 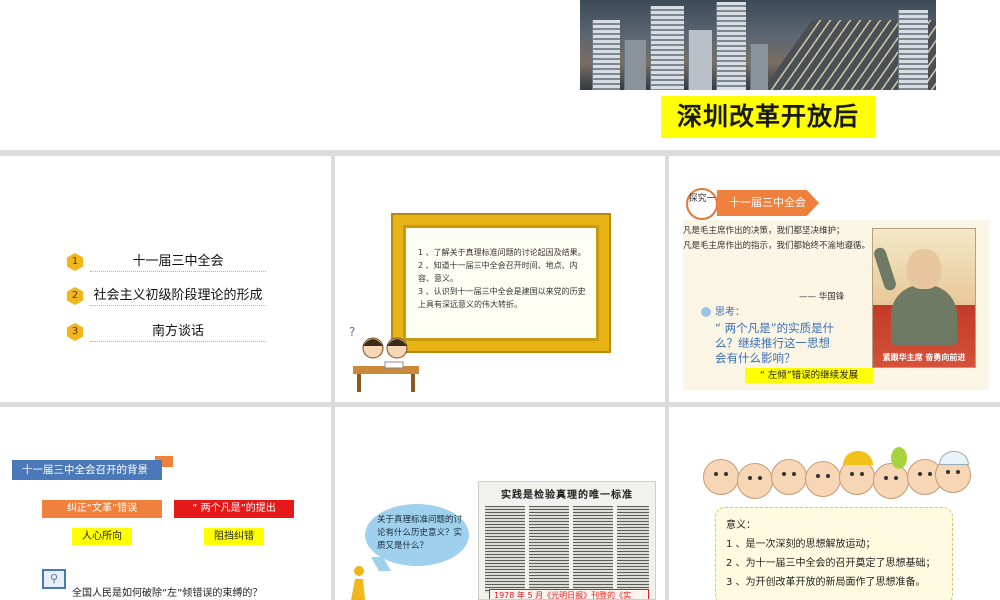 I want to click on quote-line-2: 凡是毛主席作出的指示，我们都始终不渝地遵循。, so click(x=777, y=246).